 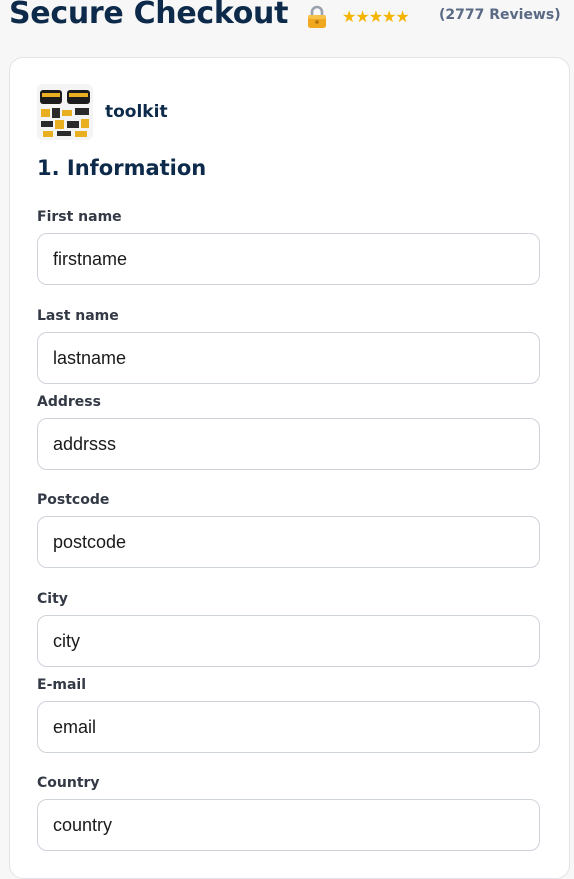 I want to click on page-title: Secure Checkout, so click(x=149, y=15).